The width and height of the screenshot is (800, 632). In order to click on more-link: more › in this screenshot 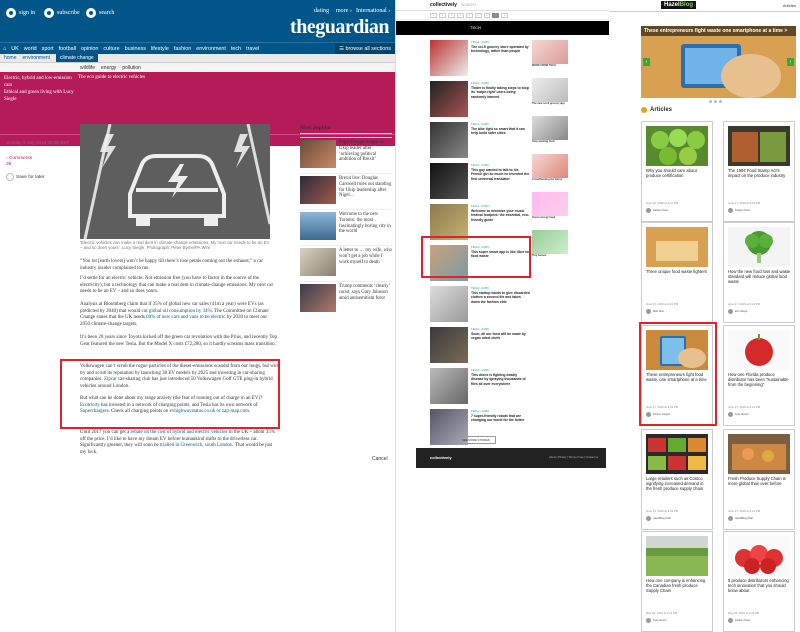, I will do `click(344, 11)`.